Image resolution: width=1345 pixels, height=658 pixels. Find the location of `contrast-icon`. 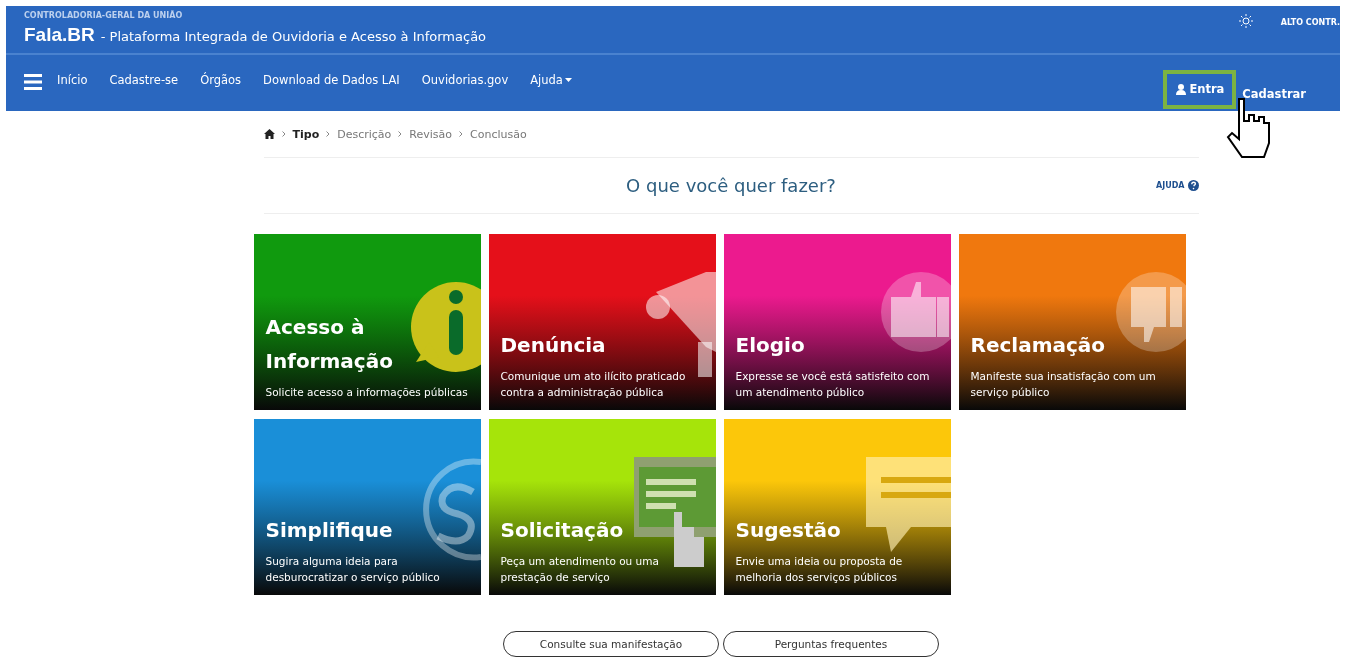

contrast-icon is located at coordinates (1245, 21).